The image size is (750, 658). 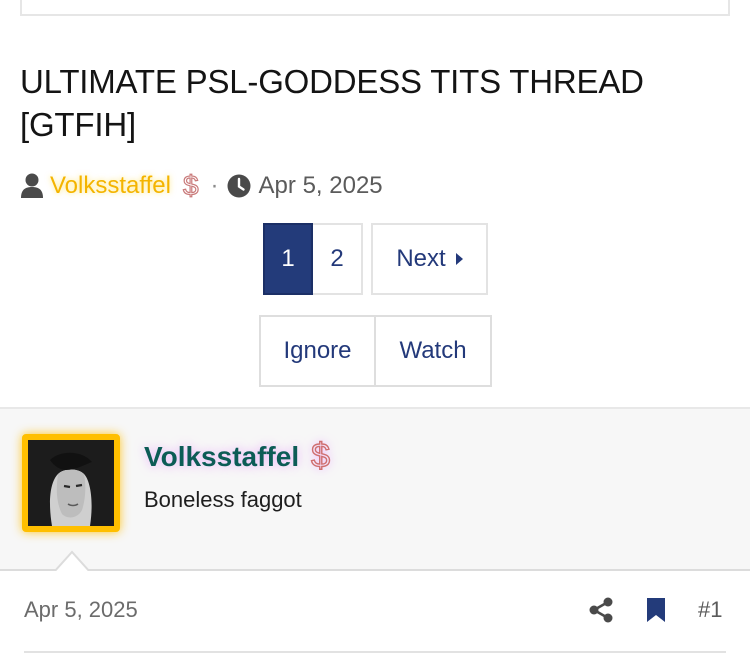 What do you see at coordinates (434, 351) in the screenshot?
I see `watch-button: Watch` at bounding box center [434, 351].